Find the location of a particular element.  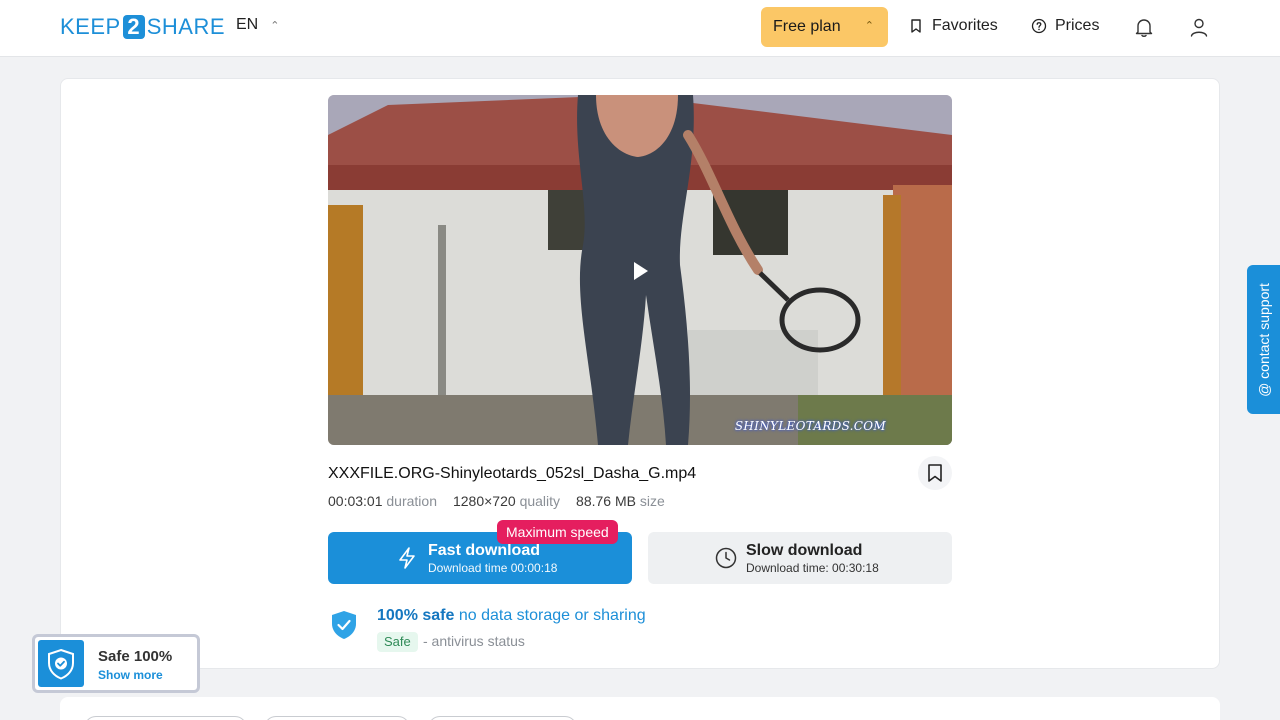

shield-icon is located at coordinates (61, 663).